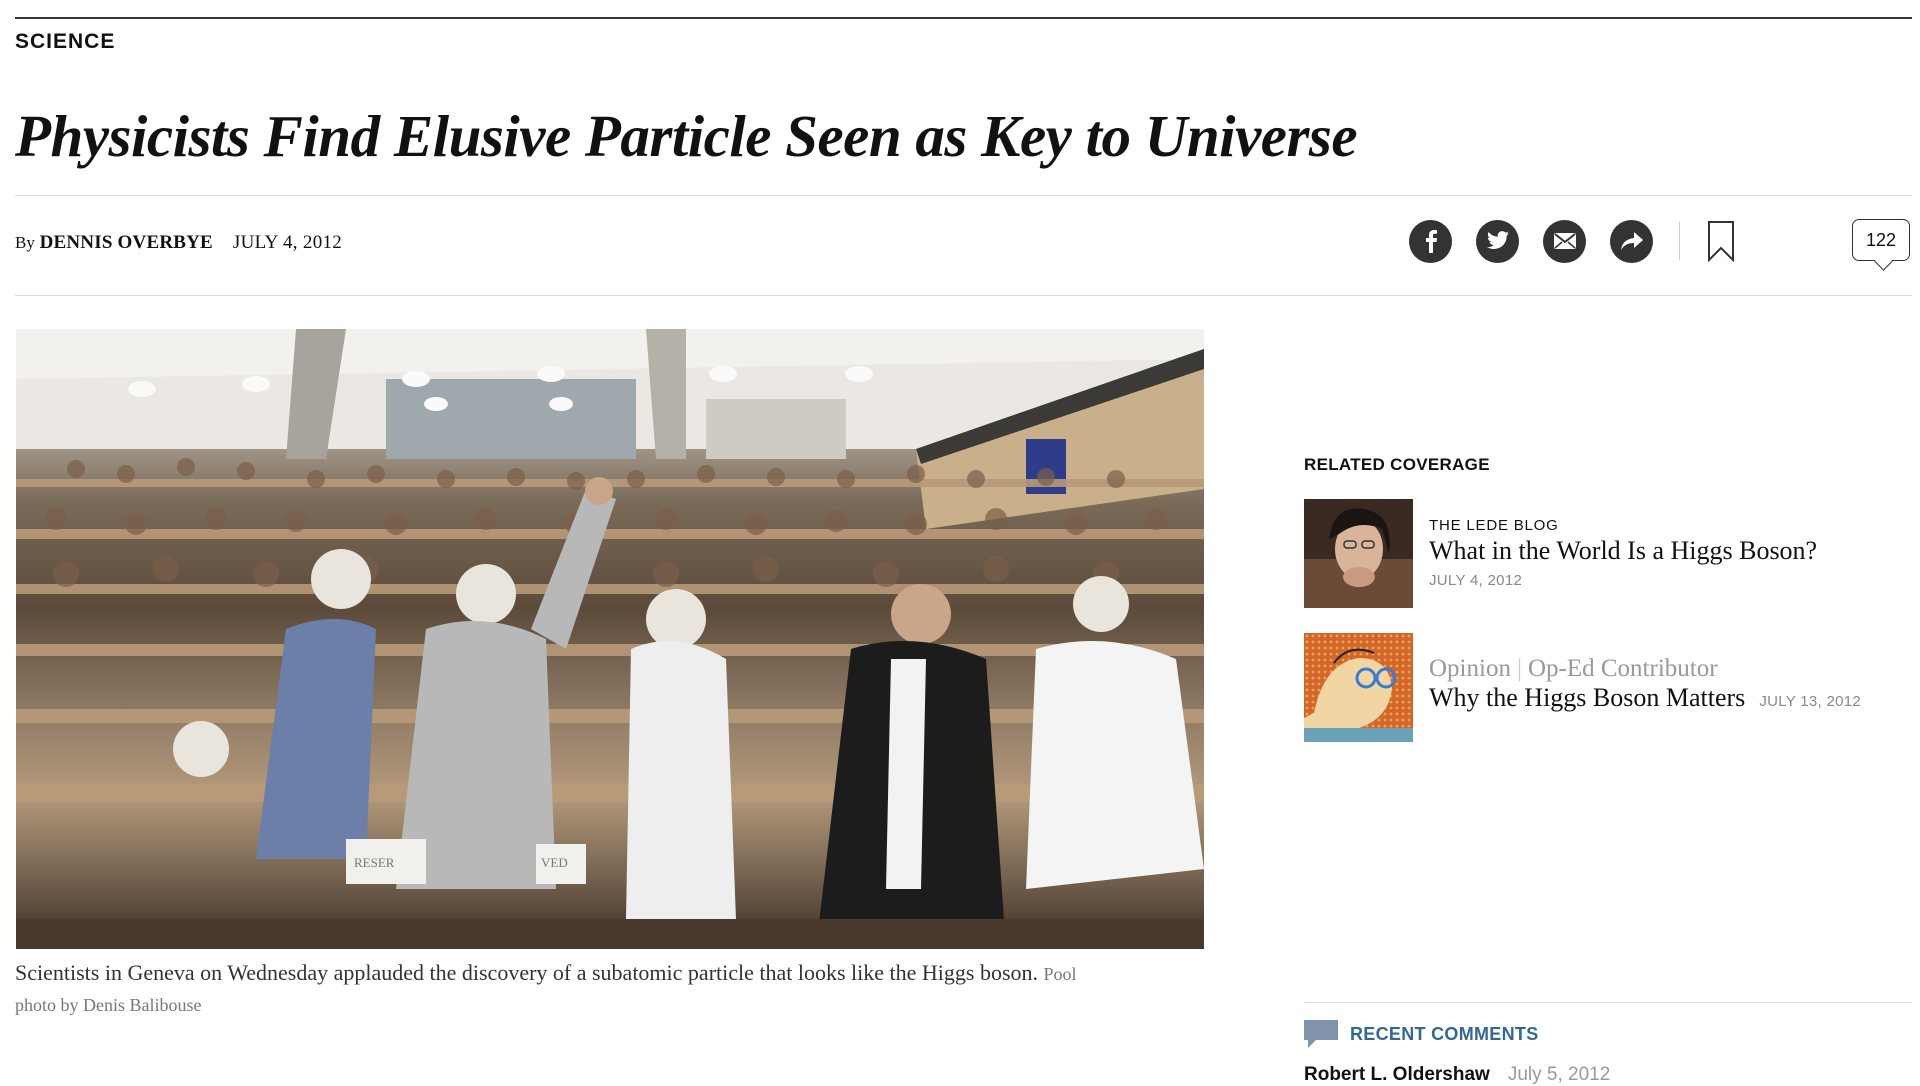 This screenshot has width=1920, height=1086. I want to click on portrait-thumbnail-illustration, so click(1358, 553).